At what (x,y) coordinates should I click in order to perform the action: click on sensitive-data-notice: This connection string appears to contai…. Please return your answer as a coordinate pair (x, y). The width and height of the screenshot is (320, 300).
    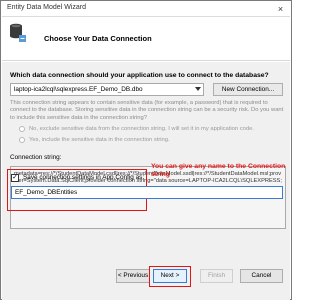
    Looking at the image, I should click on (147, 110).